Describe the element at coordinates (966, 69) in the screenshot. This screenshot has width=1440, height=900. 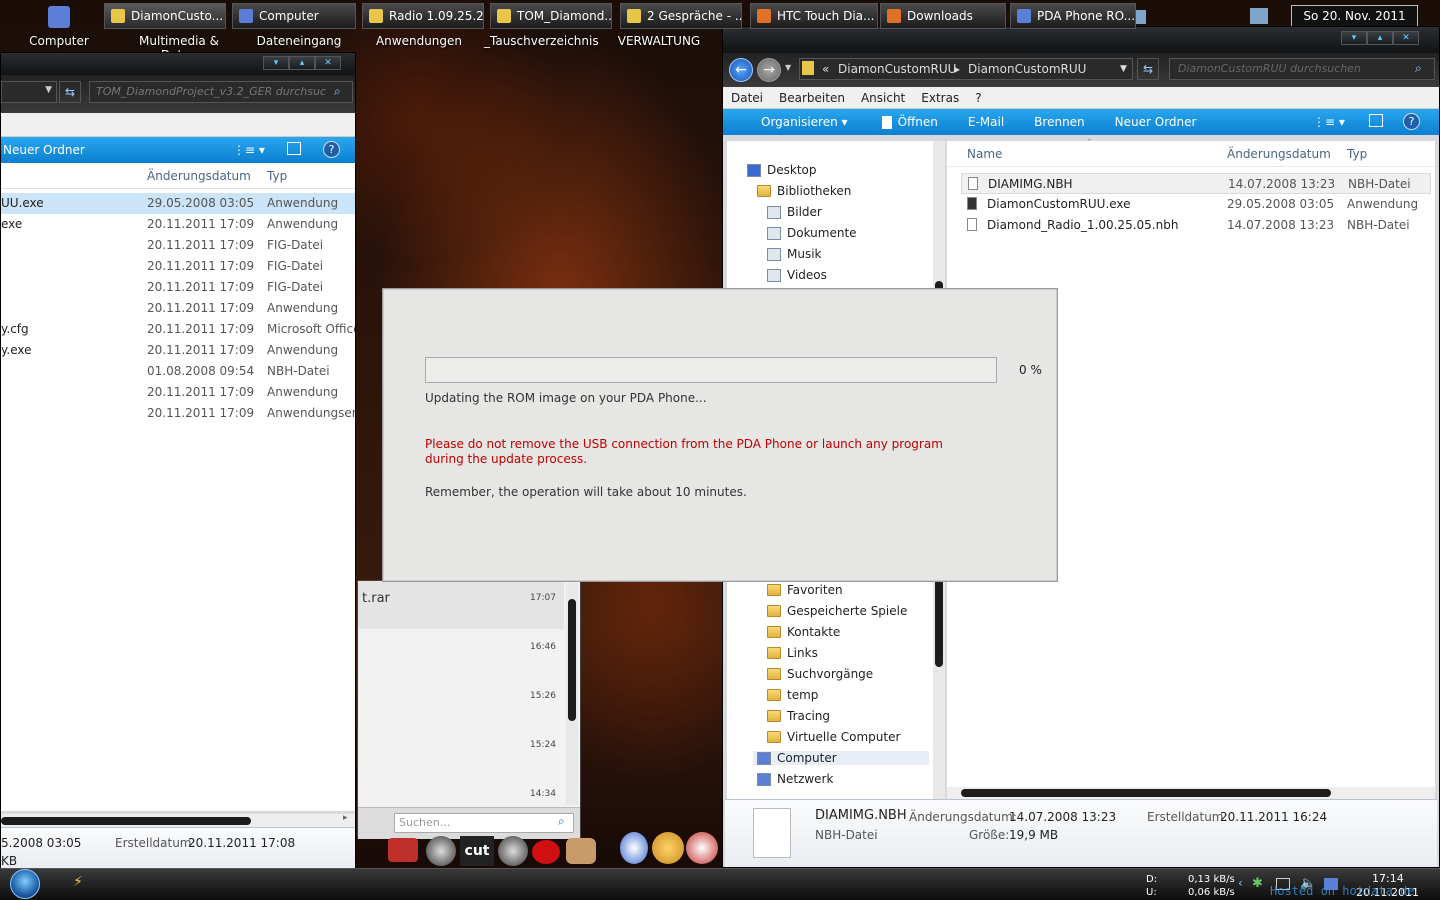
I see `address-bar: « DiamonCustomRUU ▸ DiamonCustomRUU ▼` at that location.